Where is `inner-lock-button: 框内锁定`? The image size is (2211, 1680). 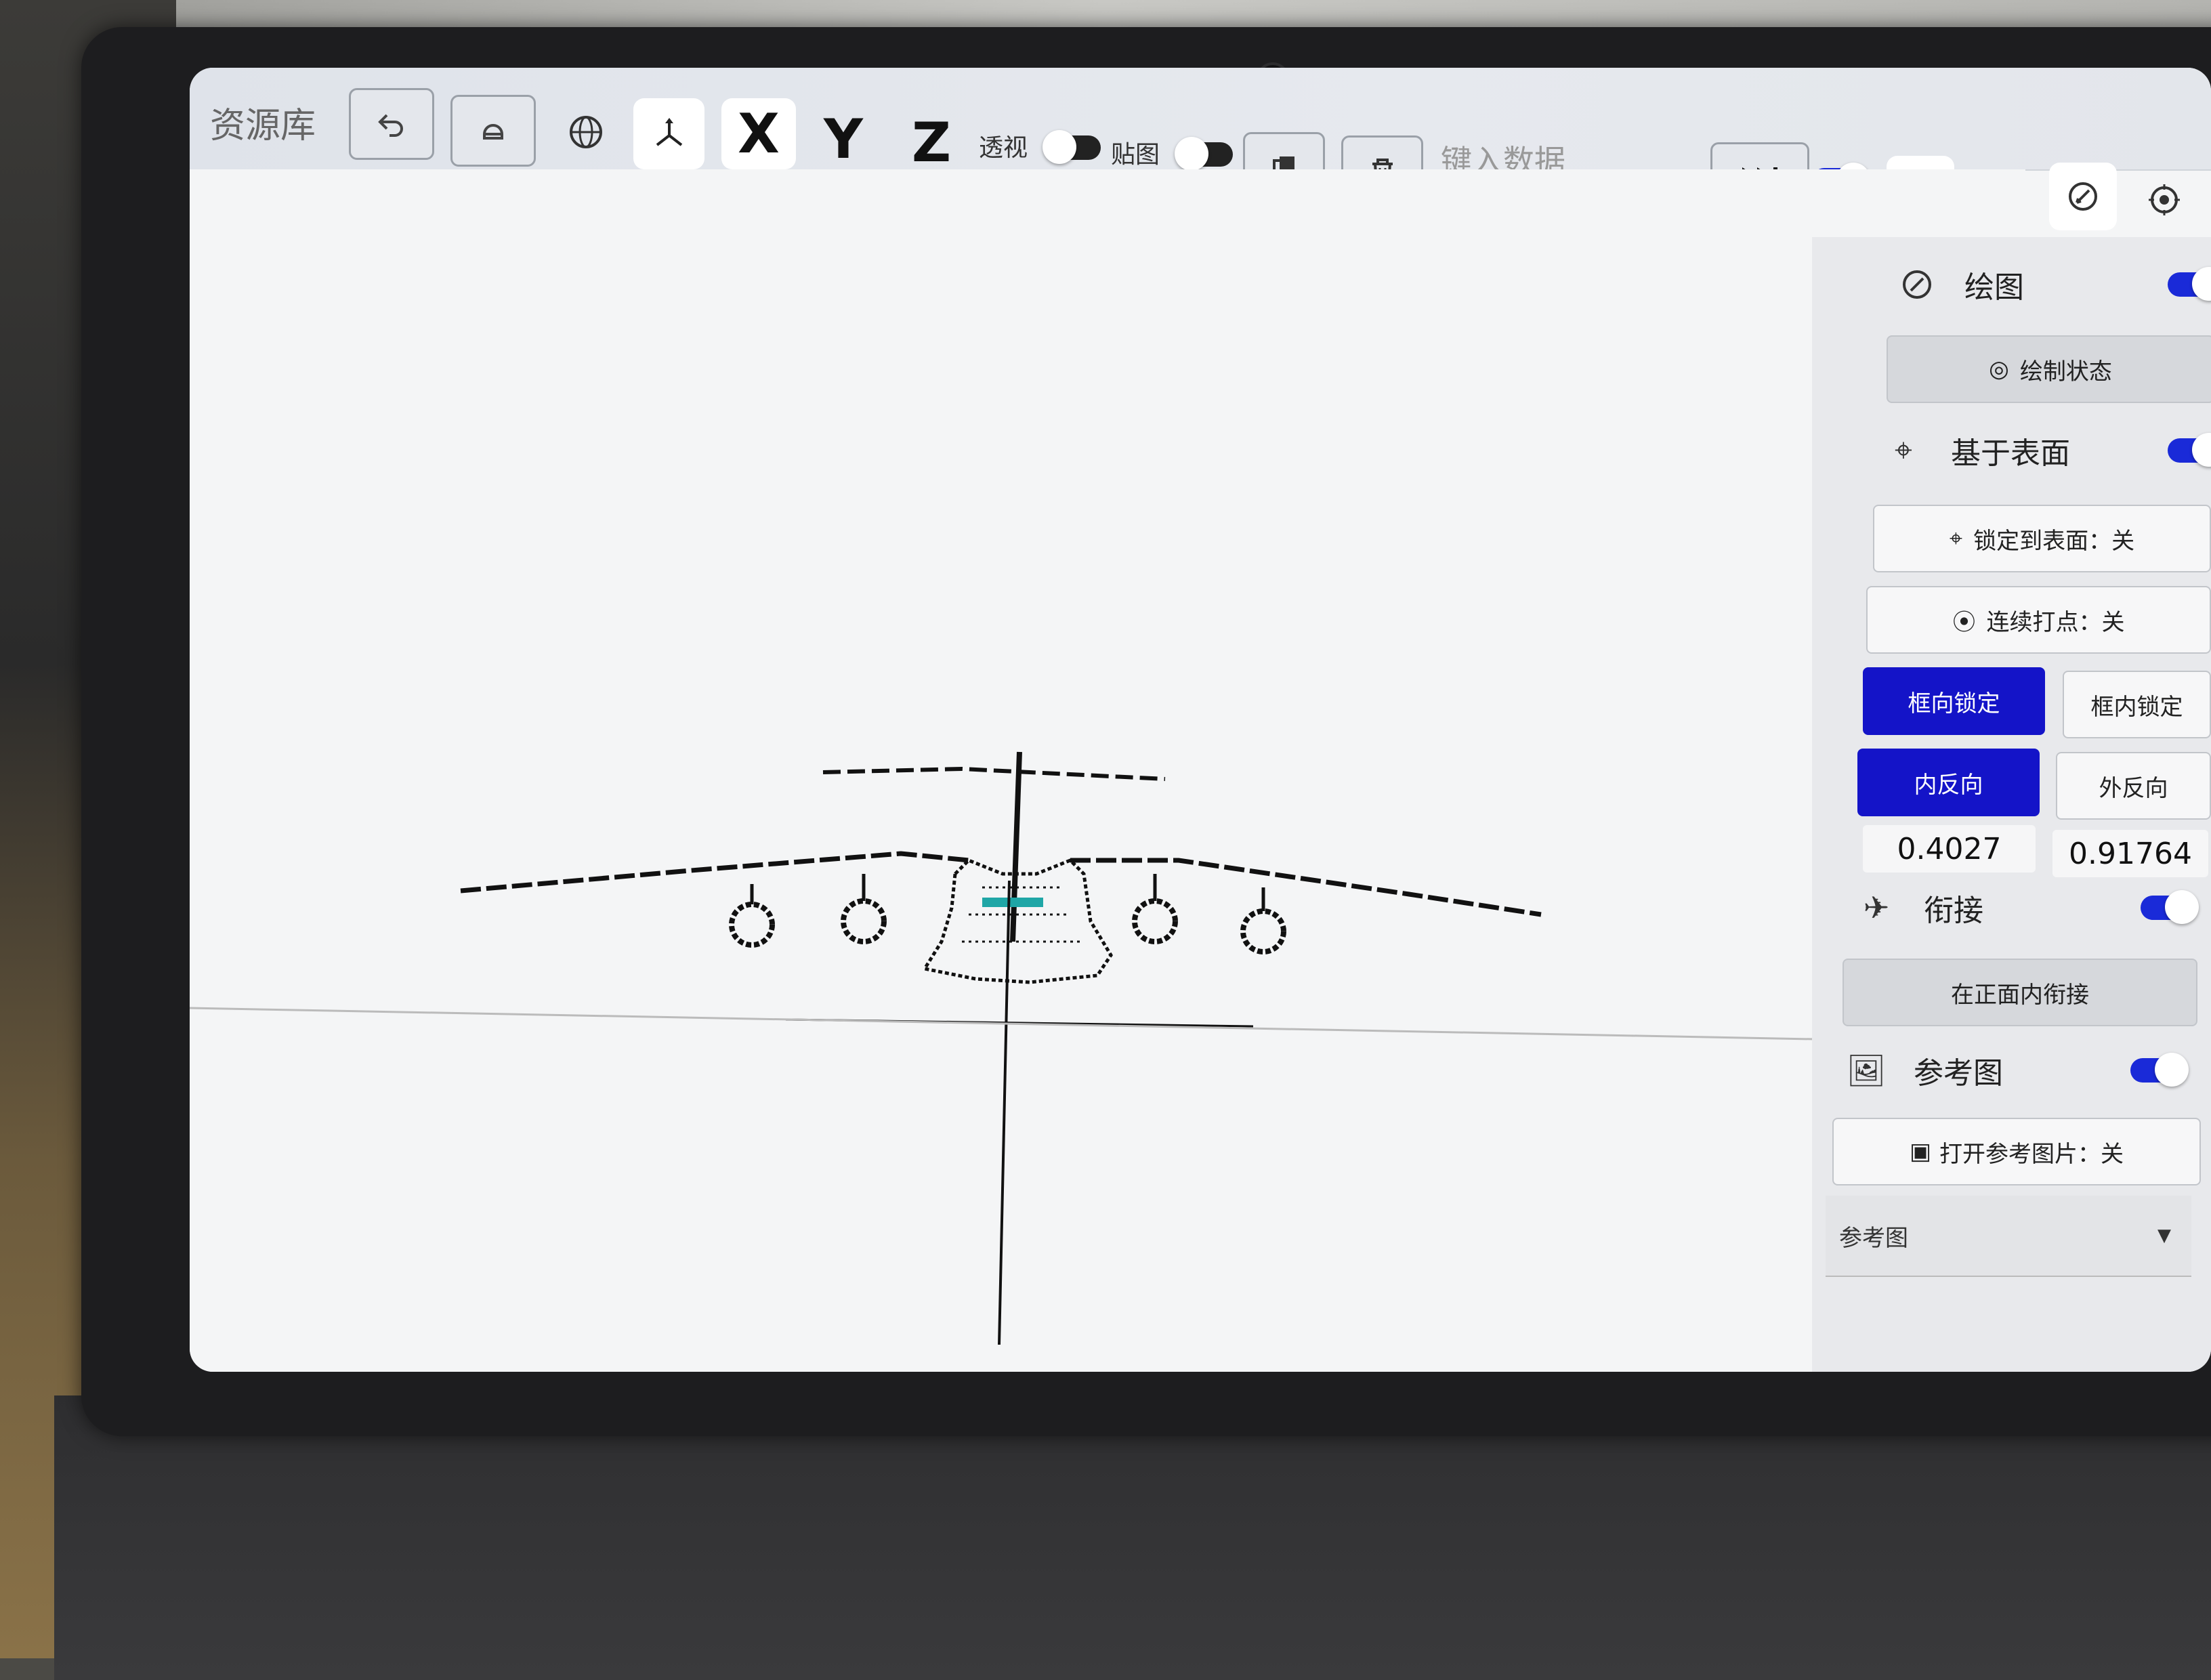
inner-lock-button: 框内锁定 is located at coordinates (2137, 704).